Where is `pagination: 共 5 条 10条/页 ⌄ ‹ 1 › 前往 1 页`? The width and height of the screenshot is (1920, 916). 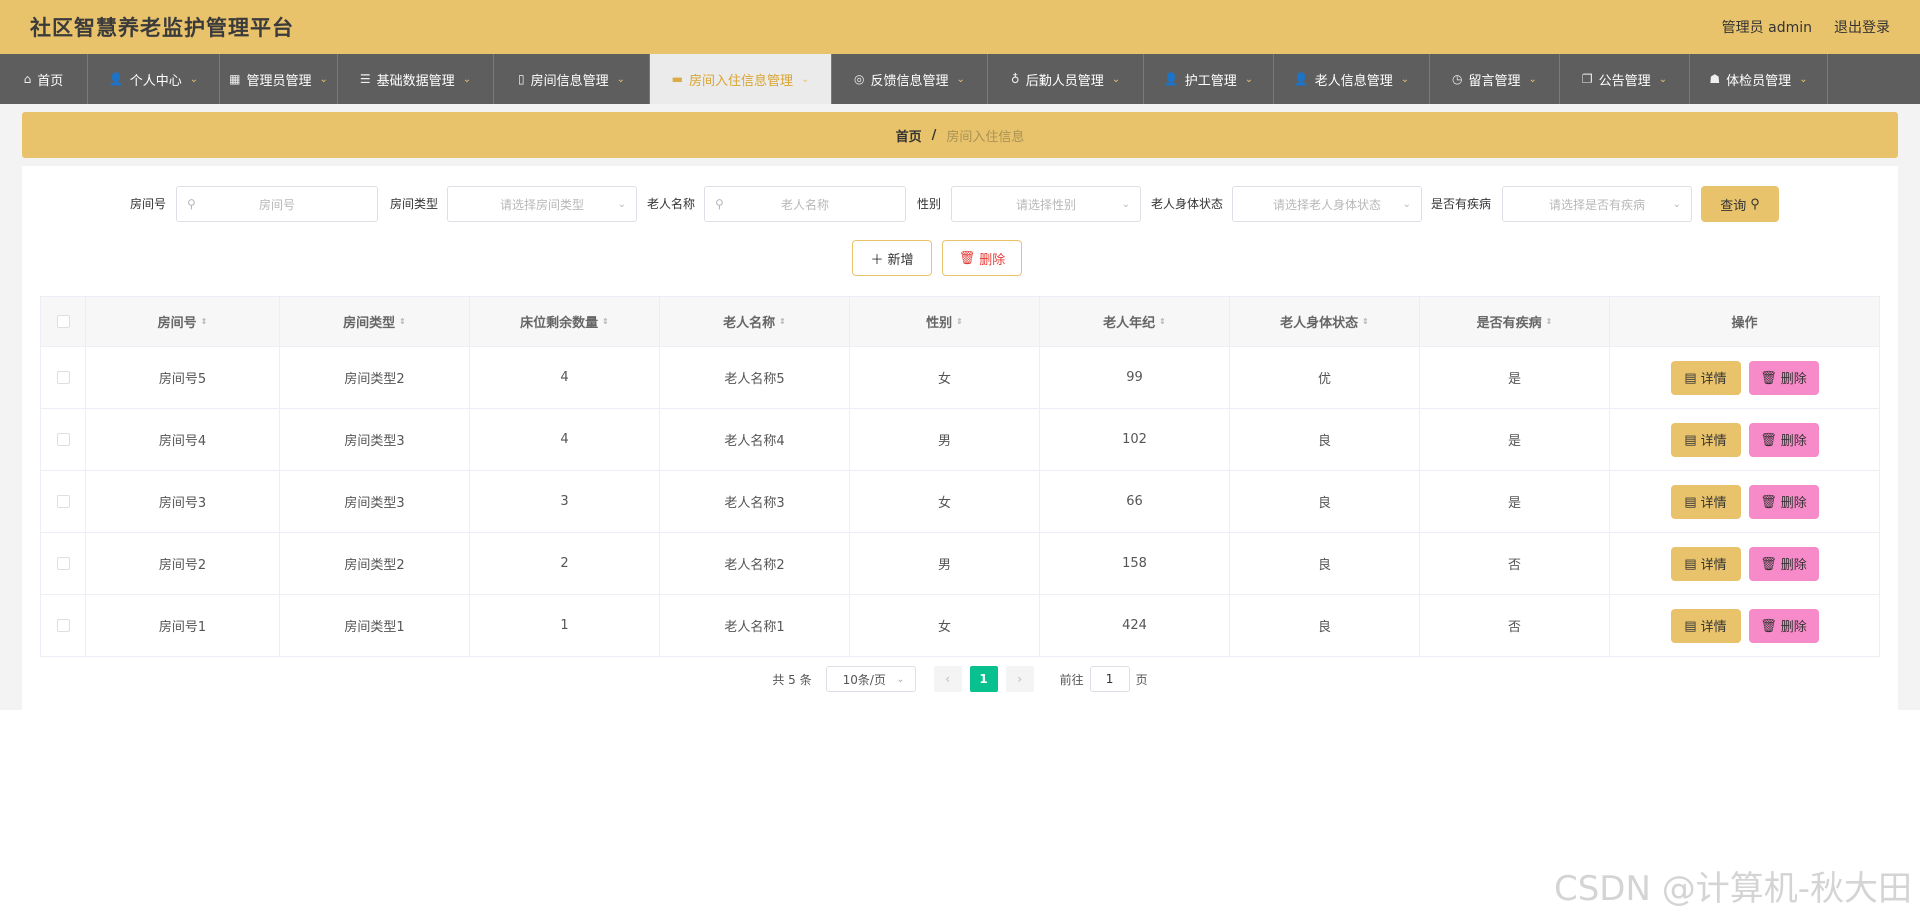
pagination: 共 5 条 10条/页 ⌄ ‹ 1 › 前往 1 页 is located at coordinates (960, 679).